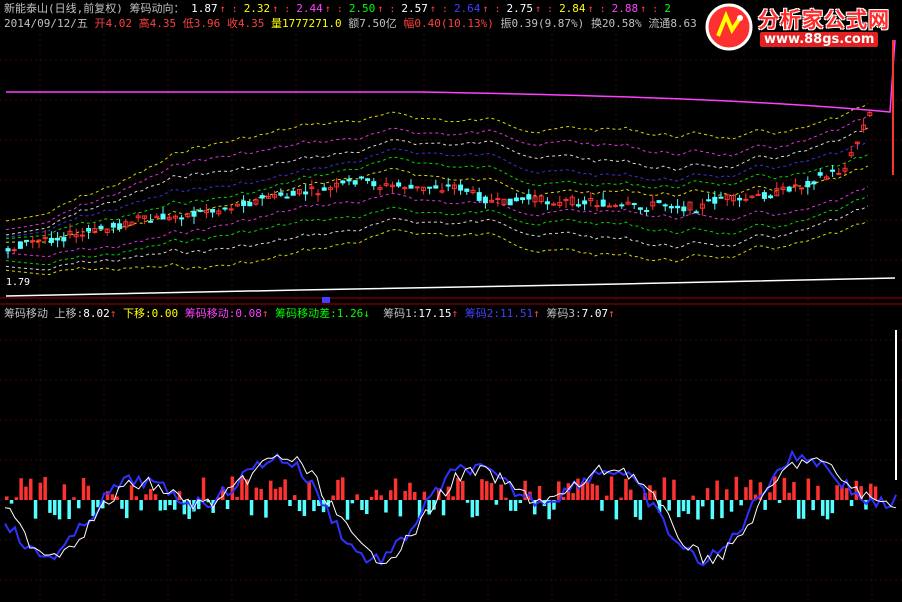 The height and width of the screenshot is (602, 902). Describe the element at coordinates (276, 23) in the screenshot. I see `vol-label: 量` at that location.